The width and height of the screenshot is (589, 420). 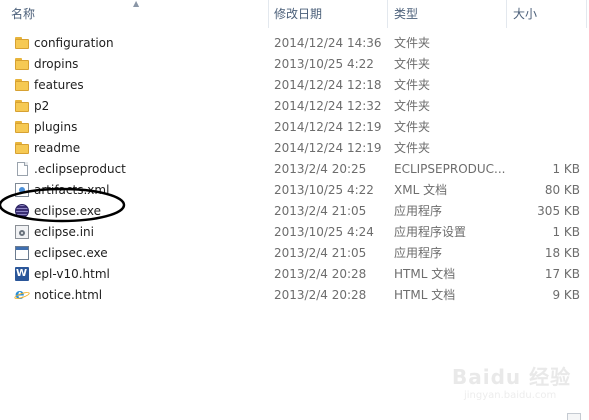 What do you see at coordinates (562, 253) in the screenshot?
I see `file-size: 18 KB` at bounding box center [562, 253].